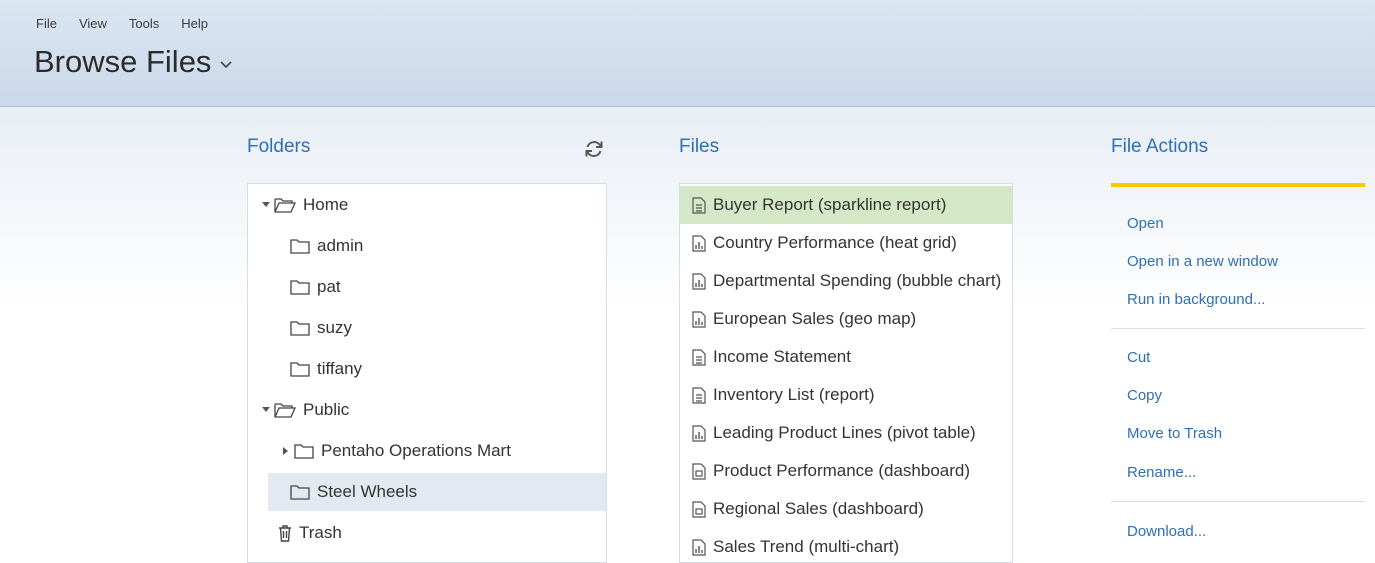 The width and height of the screenshot is (1375, 563). Describe the element at coordinates (437, 492) in the screenshot. I see `folder-steel-wheels: Steel Wheels` at that location.